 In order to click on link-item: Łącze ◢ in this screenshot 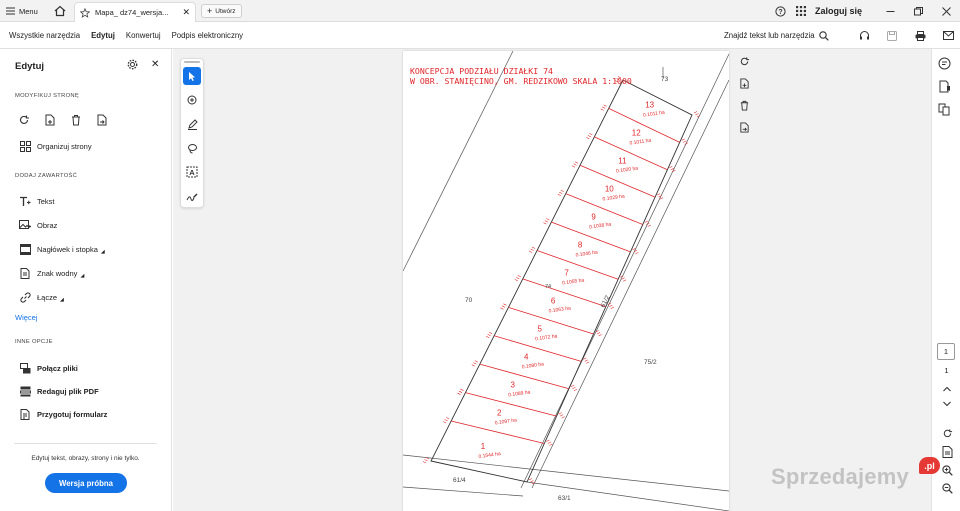, I will do `click(41, 297)`.